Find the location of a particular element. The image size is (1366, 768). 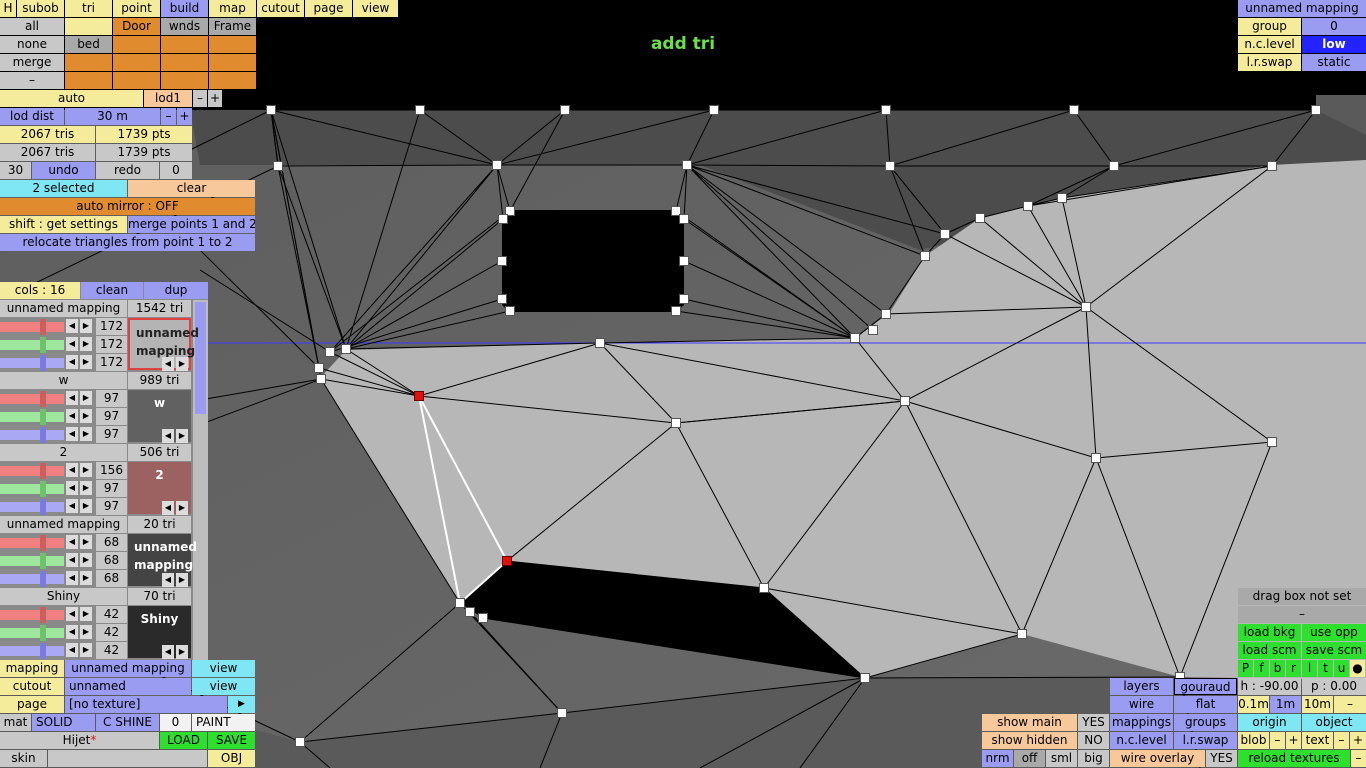

drag-box-dash: – is located at coordinates (1302, 614).